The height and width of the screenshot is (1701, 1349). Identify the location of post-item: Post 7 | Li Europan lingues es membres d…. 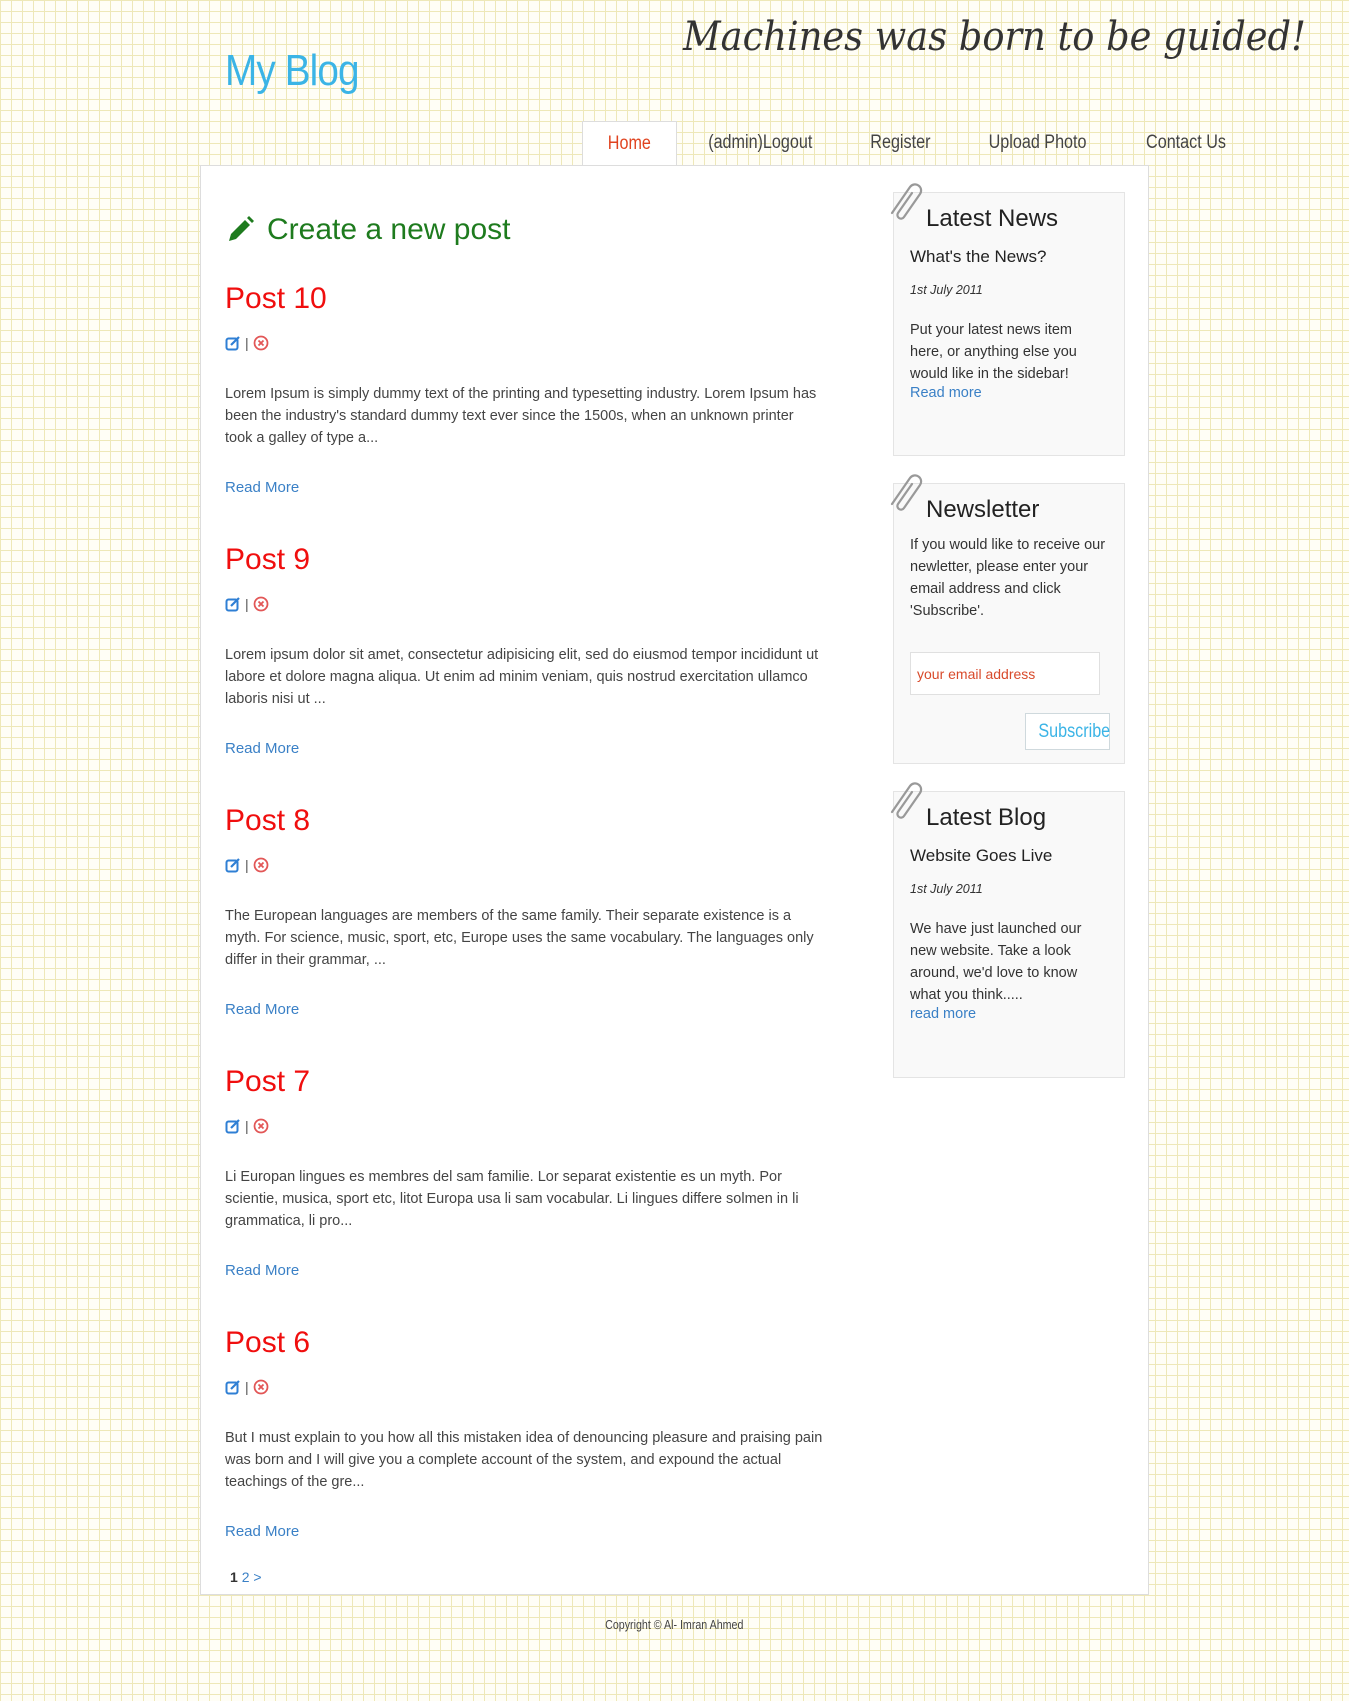
(525, 1180).